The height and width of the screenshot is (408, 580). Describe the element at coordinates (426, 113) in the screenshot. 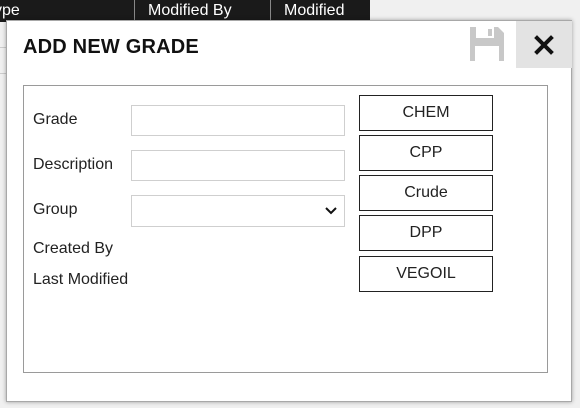

I see `group-button-chem: CHEM` at that location.